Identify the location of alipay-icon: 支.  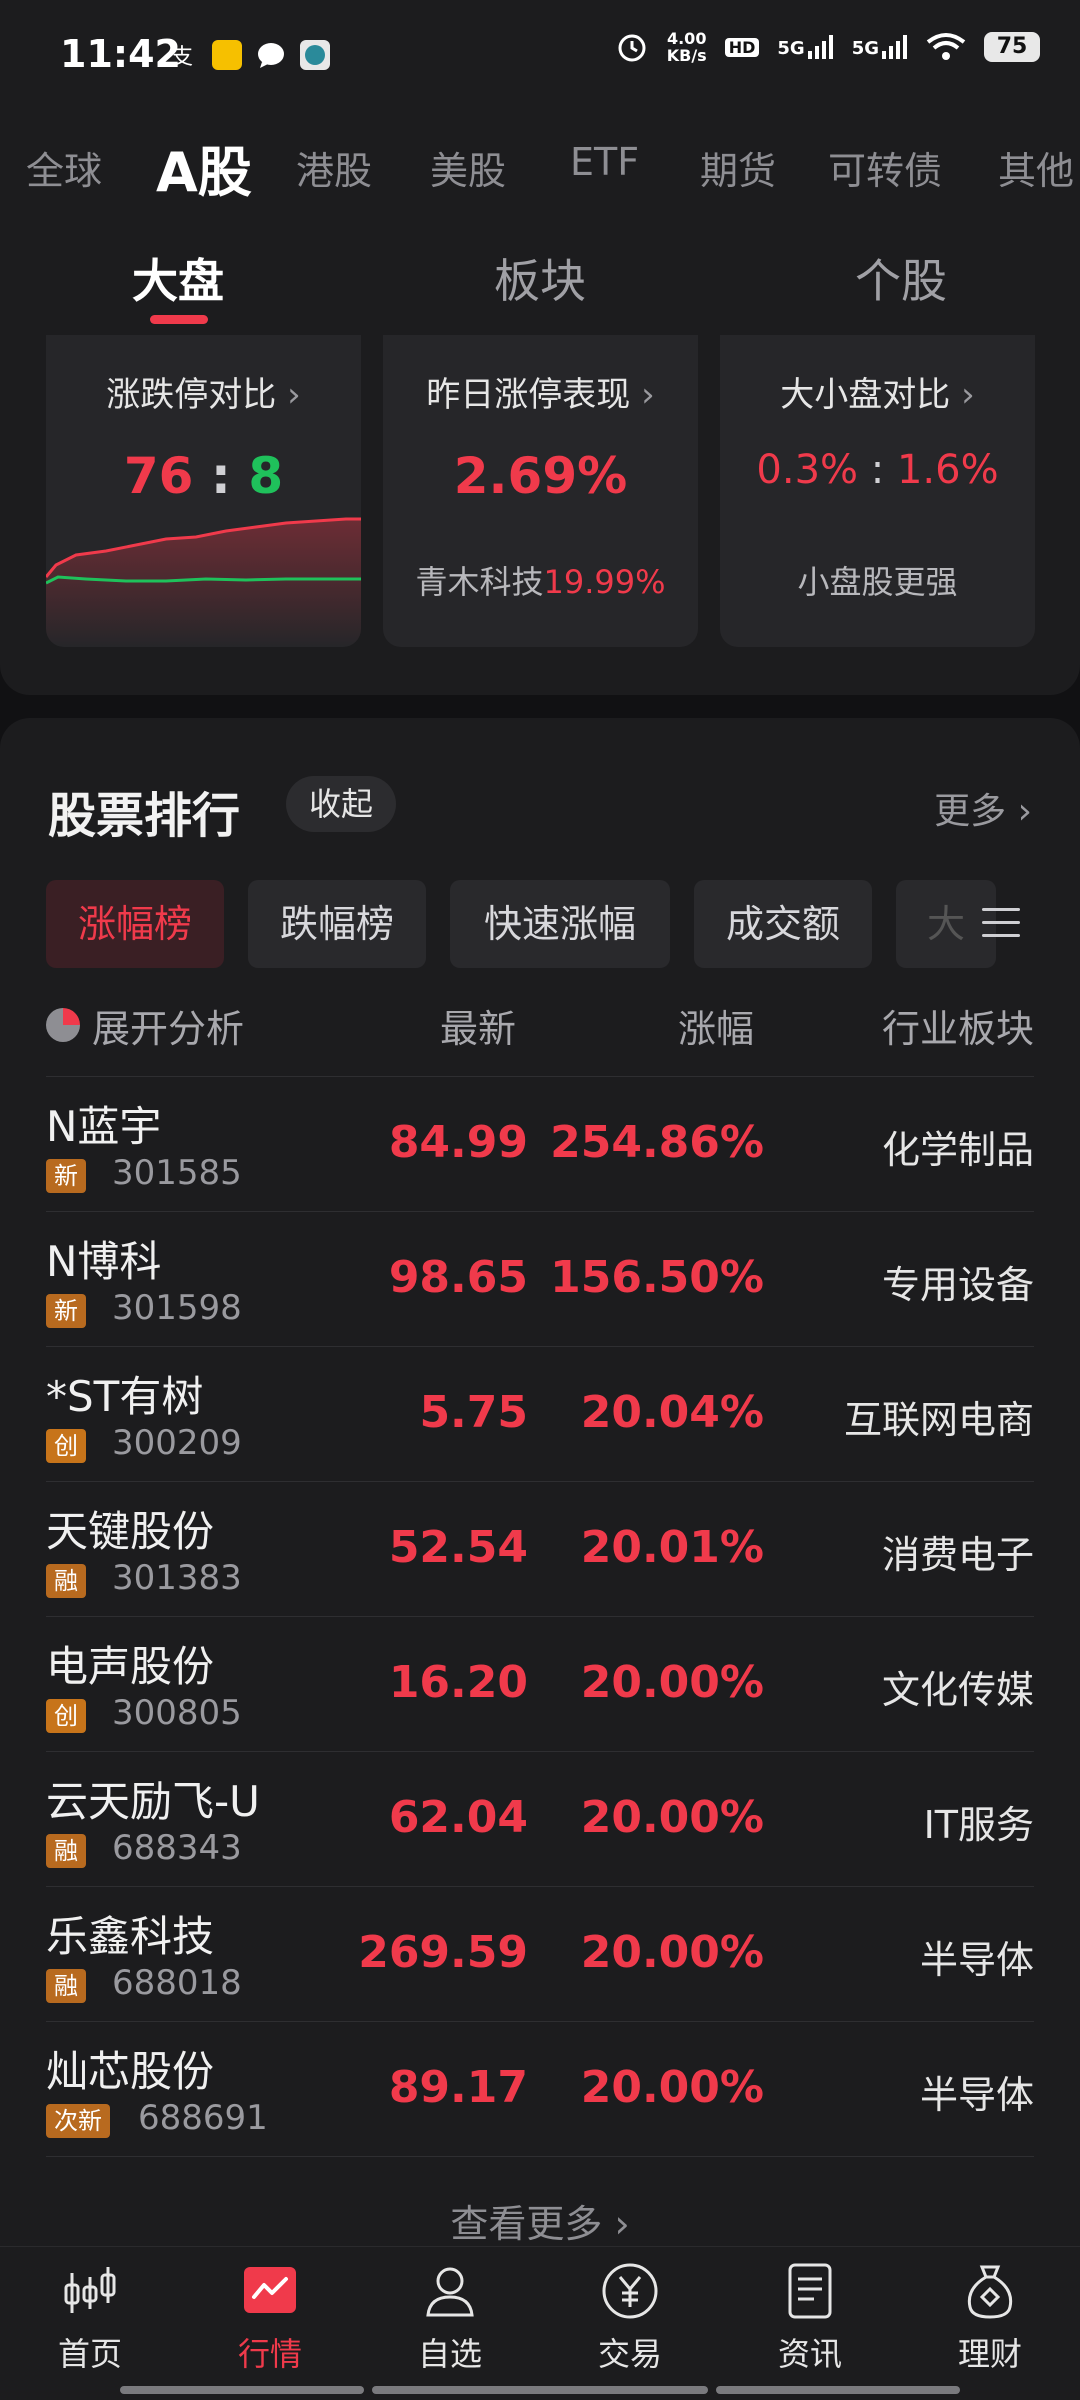
(183, 55).